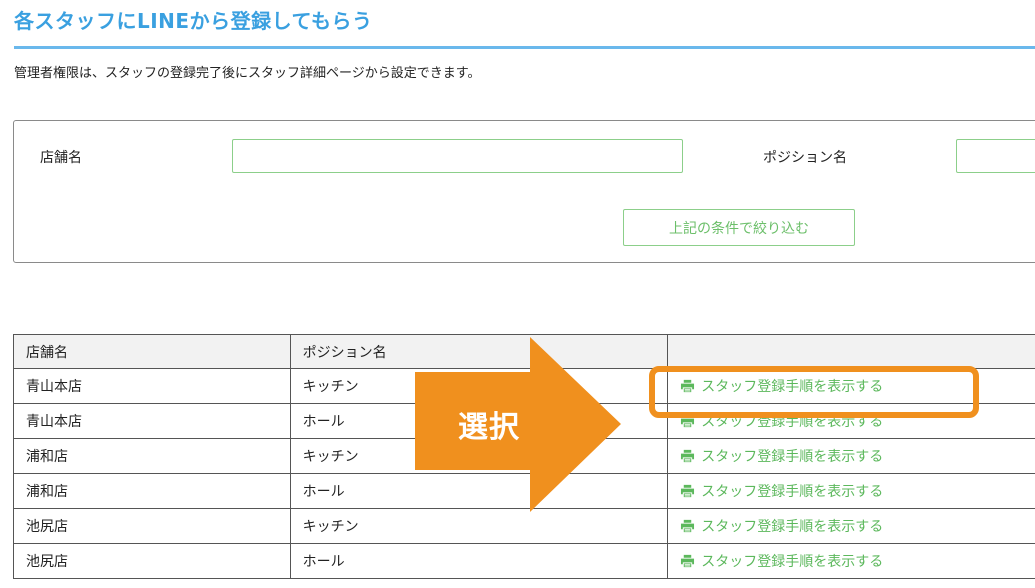  I want to click on store-filter-label: 店舗名, so click(61, 158).